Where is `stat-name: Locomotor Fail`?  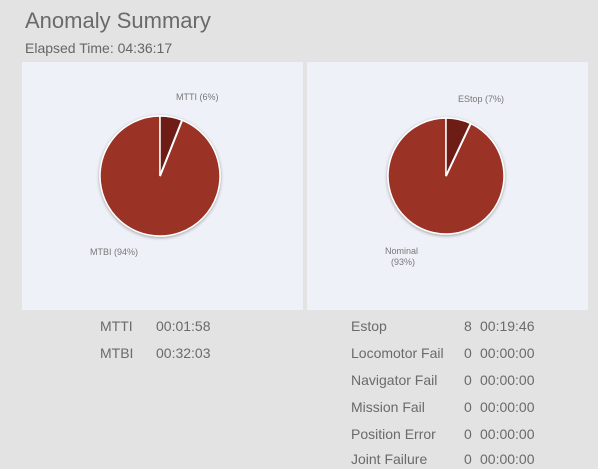 stat-name: Locomotor Fail is located at coordinates (397, 353).